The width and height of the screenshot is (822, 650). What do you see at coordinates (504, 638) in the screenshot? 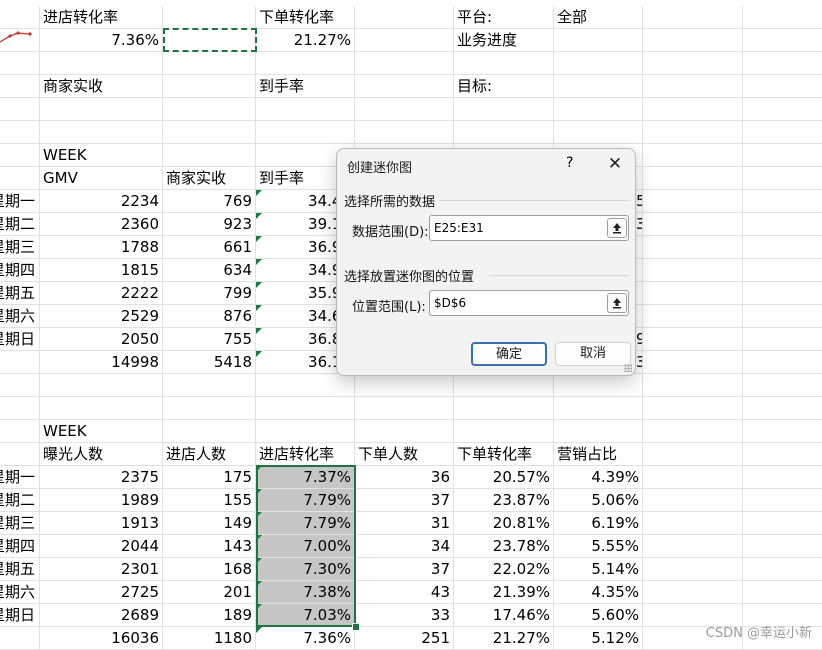
I see `sheet-cell: 21.27%` at bounding box center [504, 638].